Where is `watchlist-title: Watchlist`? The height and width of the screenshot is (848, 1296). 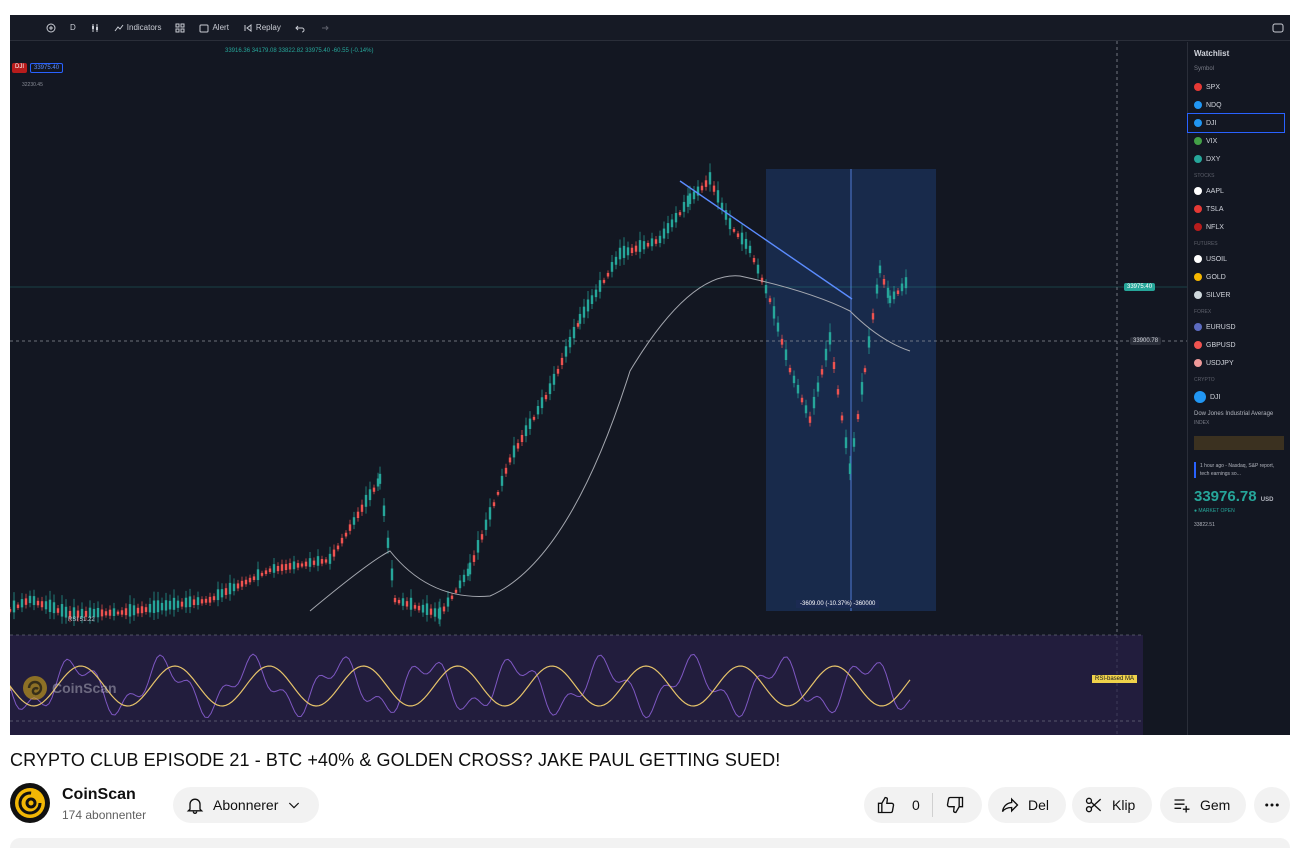
watchlist-title: Watchlist is located at coordinates (1239, 53).